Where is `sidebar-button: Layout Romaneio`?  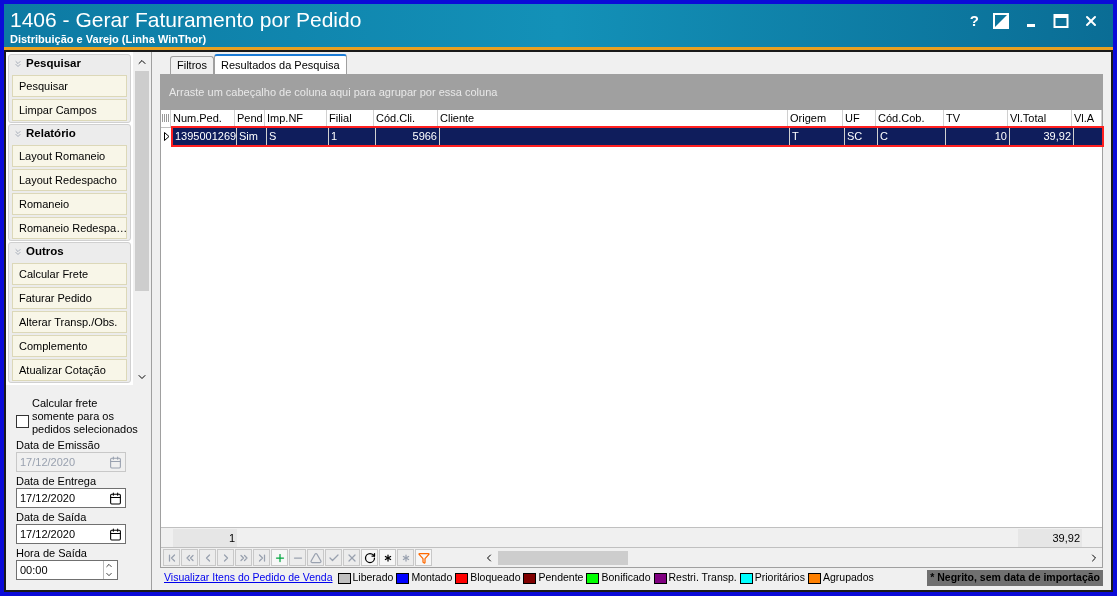 sidebar-button: Layout Romaneio is located at coordinates (69, 156).